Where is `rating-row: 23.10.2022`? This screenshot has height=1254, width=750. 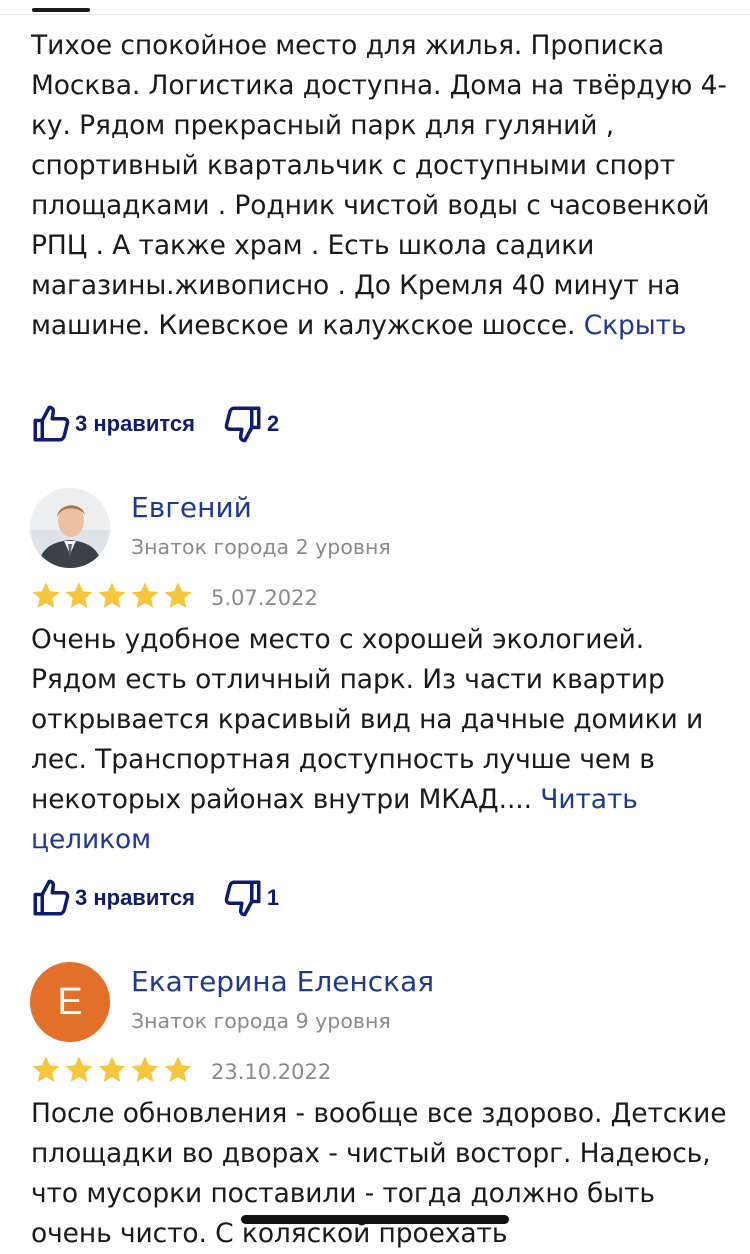
rating-row: 23.10.2022 is located at coordinates (180, 1072).